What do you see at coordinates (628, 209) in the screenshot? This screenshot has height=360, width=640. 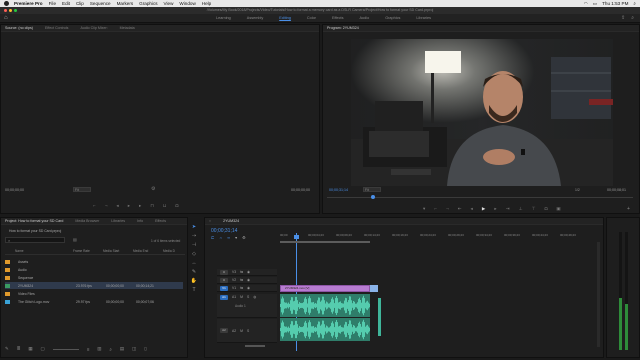 I see `add-button-icon: +` at bounding box center [628, 209].